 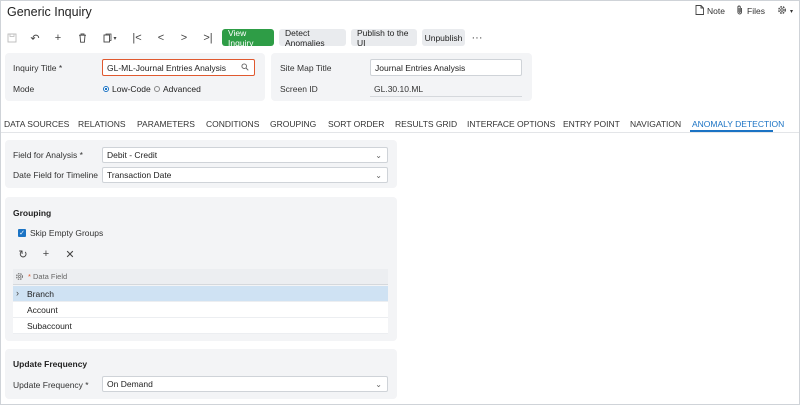 I want to click on tab-navigation: NAVIGATION, so click(x=655, y=124).